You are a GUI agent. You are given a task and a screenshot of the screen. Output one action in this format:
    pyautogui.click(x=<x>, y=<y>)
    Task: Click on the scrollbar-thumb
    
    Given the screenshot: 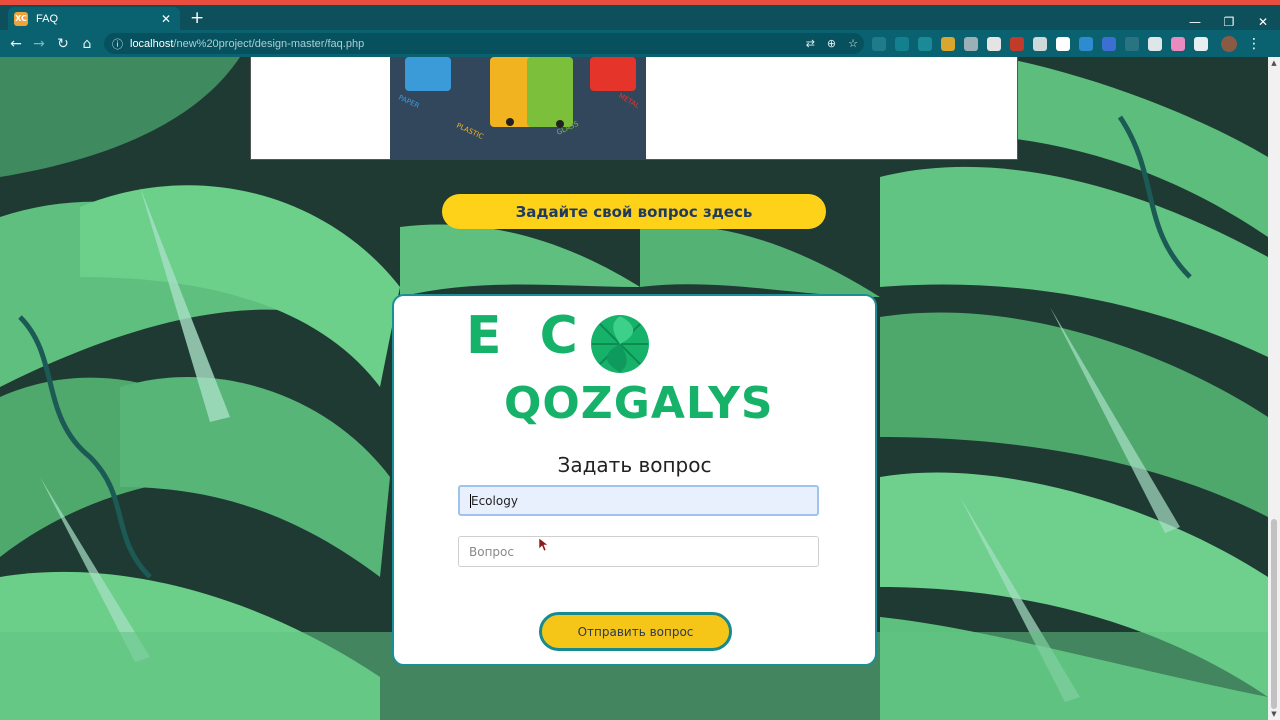 What is the action you would take?
    pyautogui.click(x=1274, y=614)
    